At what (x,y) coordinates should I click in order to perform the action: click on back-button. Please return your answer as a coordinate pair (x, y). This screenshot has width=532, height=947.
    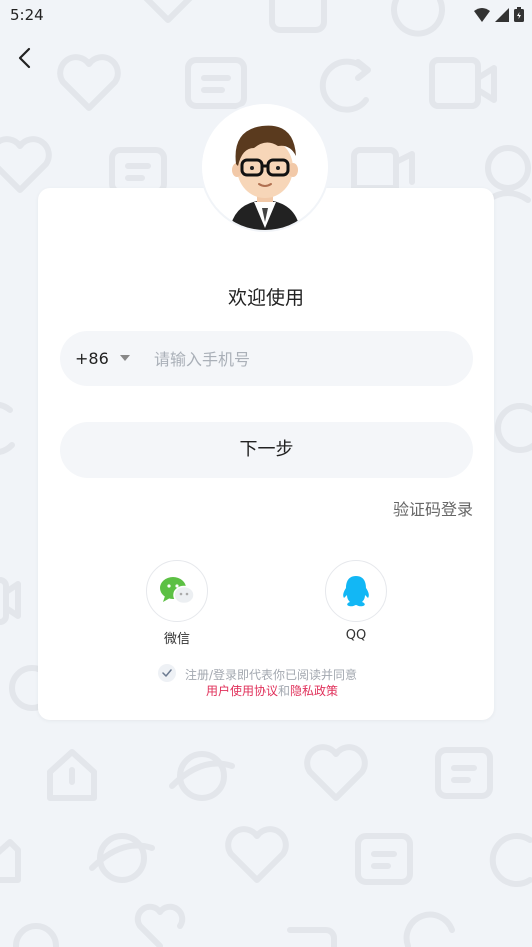
    Looking at the image, I should click on (26, 58).